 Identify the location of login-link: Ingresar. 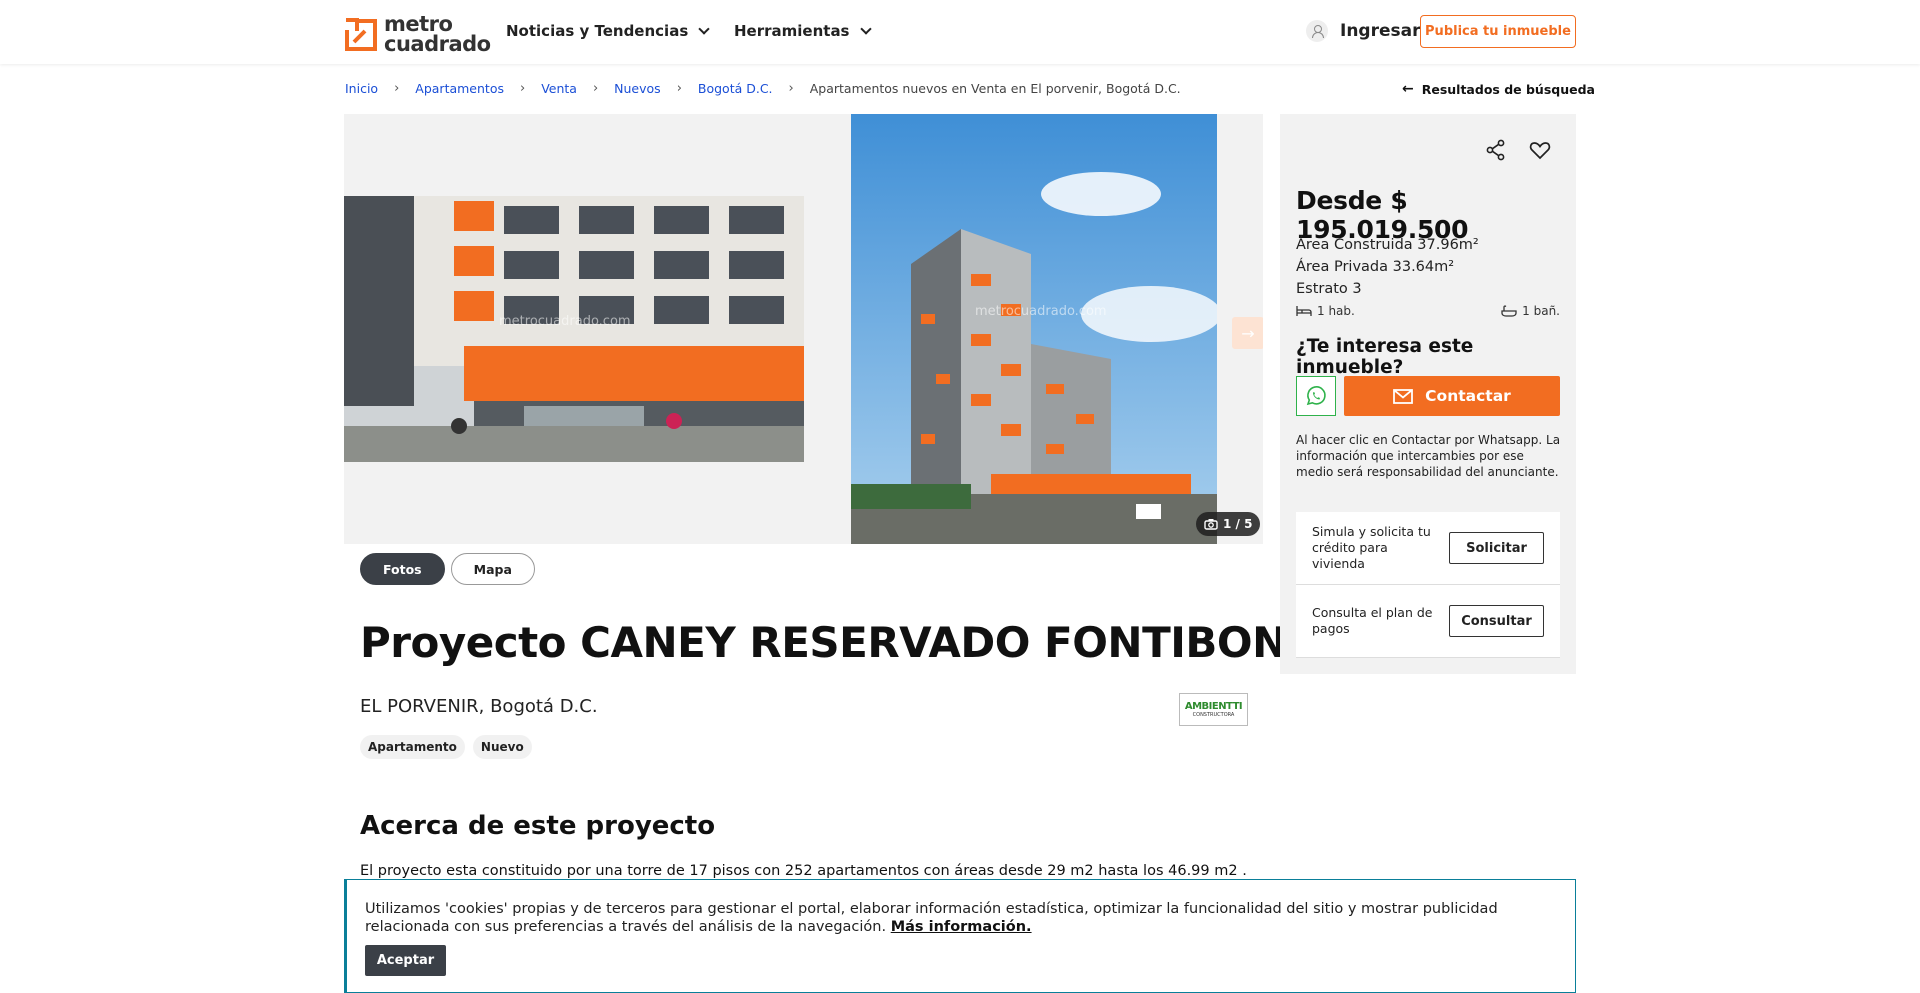
(1363, 31).